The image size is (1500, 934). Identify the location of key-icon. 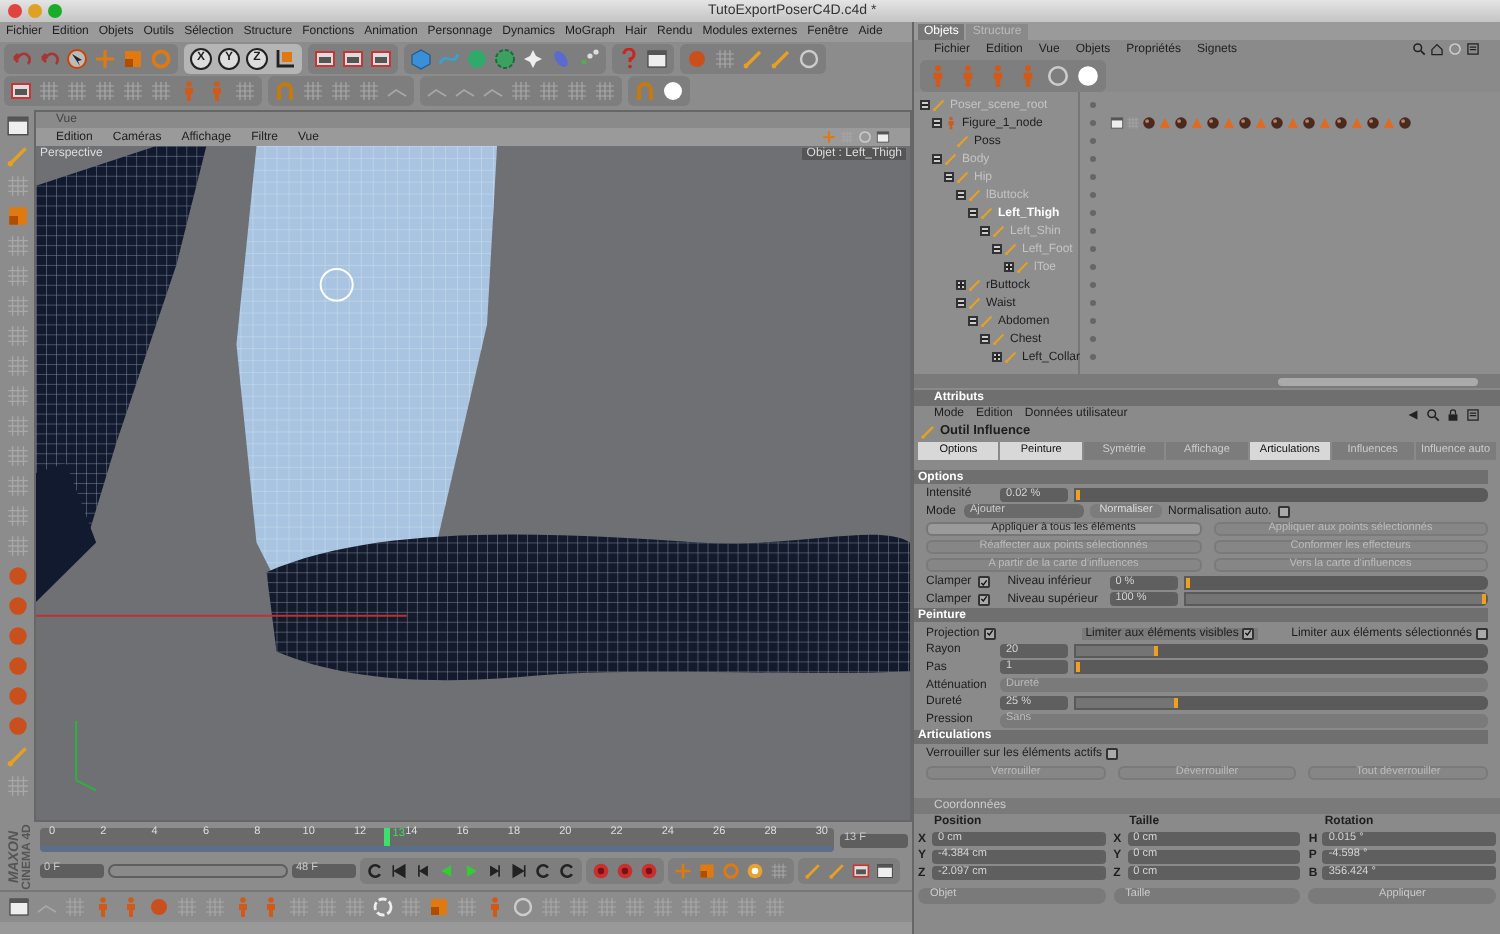
(755, 870).